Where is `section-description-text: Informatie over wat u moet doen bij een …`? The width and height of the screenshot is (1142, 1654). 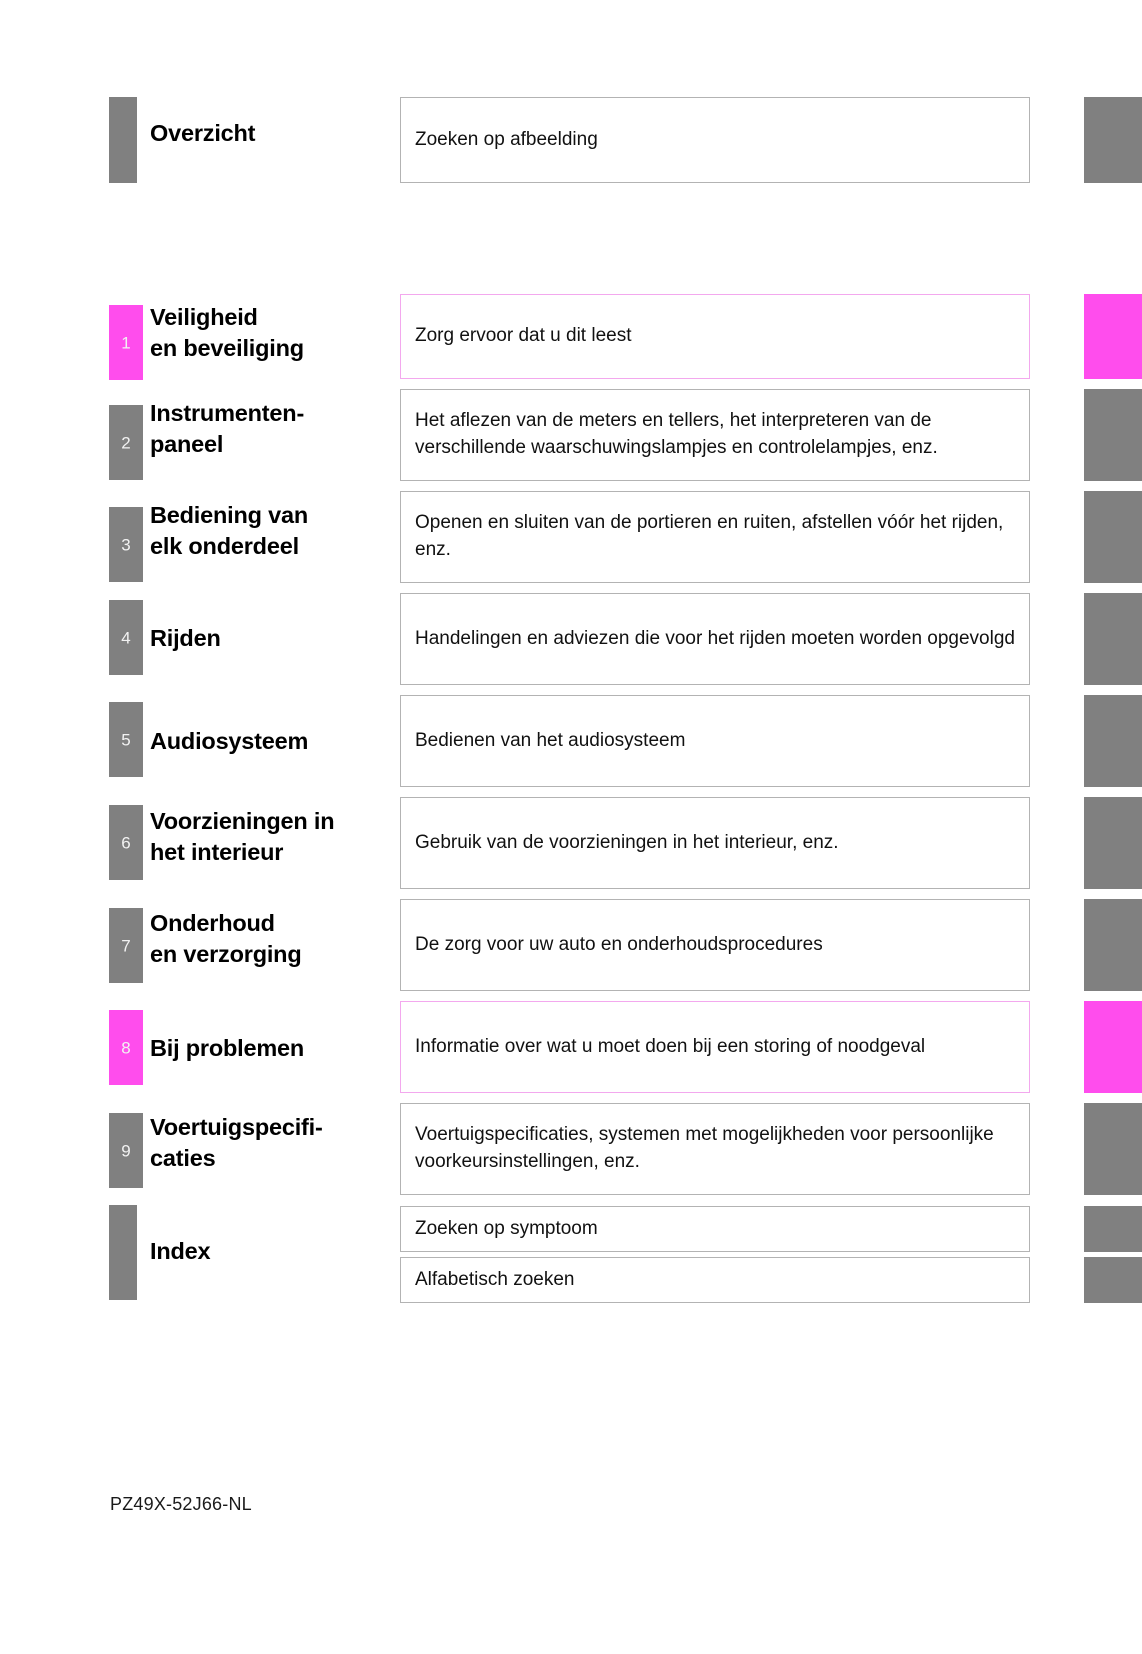
section-description-text: Informatie over wat u moet doen bij een … is located at coordinates (670, 1046).